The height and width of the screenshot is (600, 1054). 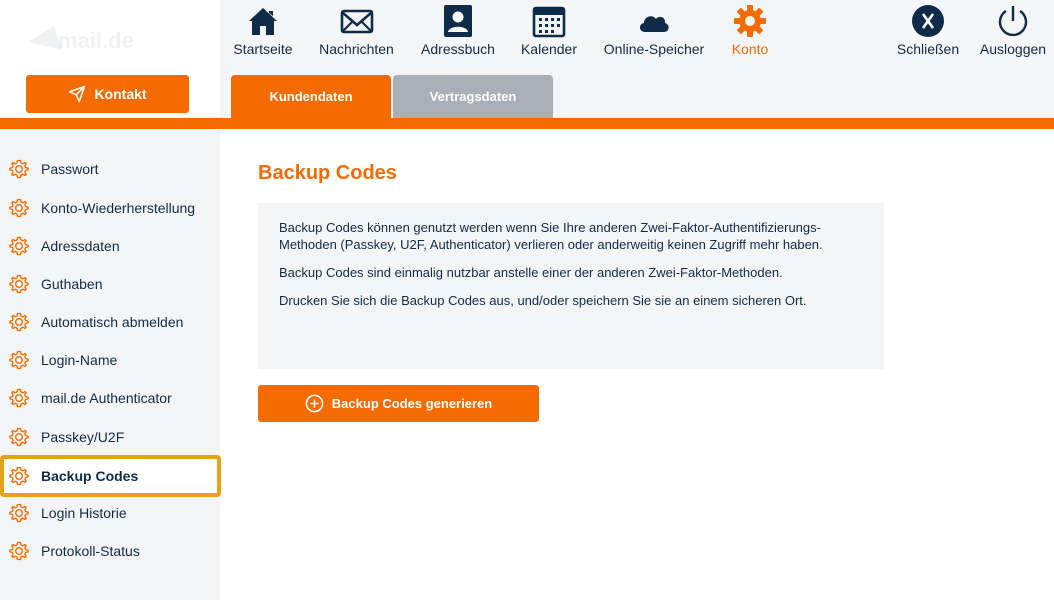 I want to click on close-circle-icon, so click(x=928, y=21).